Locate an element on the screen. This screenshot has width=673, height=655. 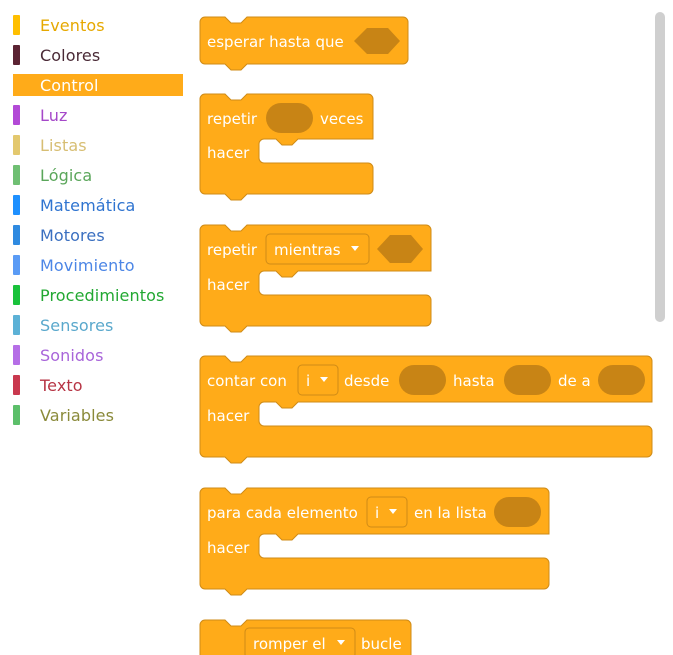
number-slot is located at coordinates (289, 118).